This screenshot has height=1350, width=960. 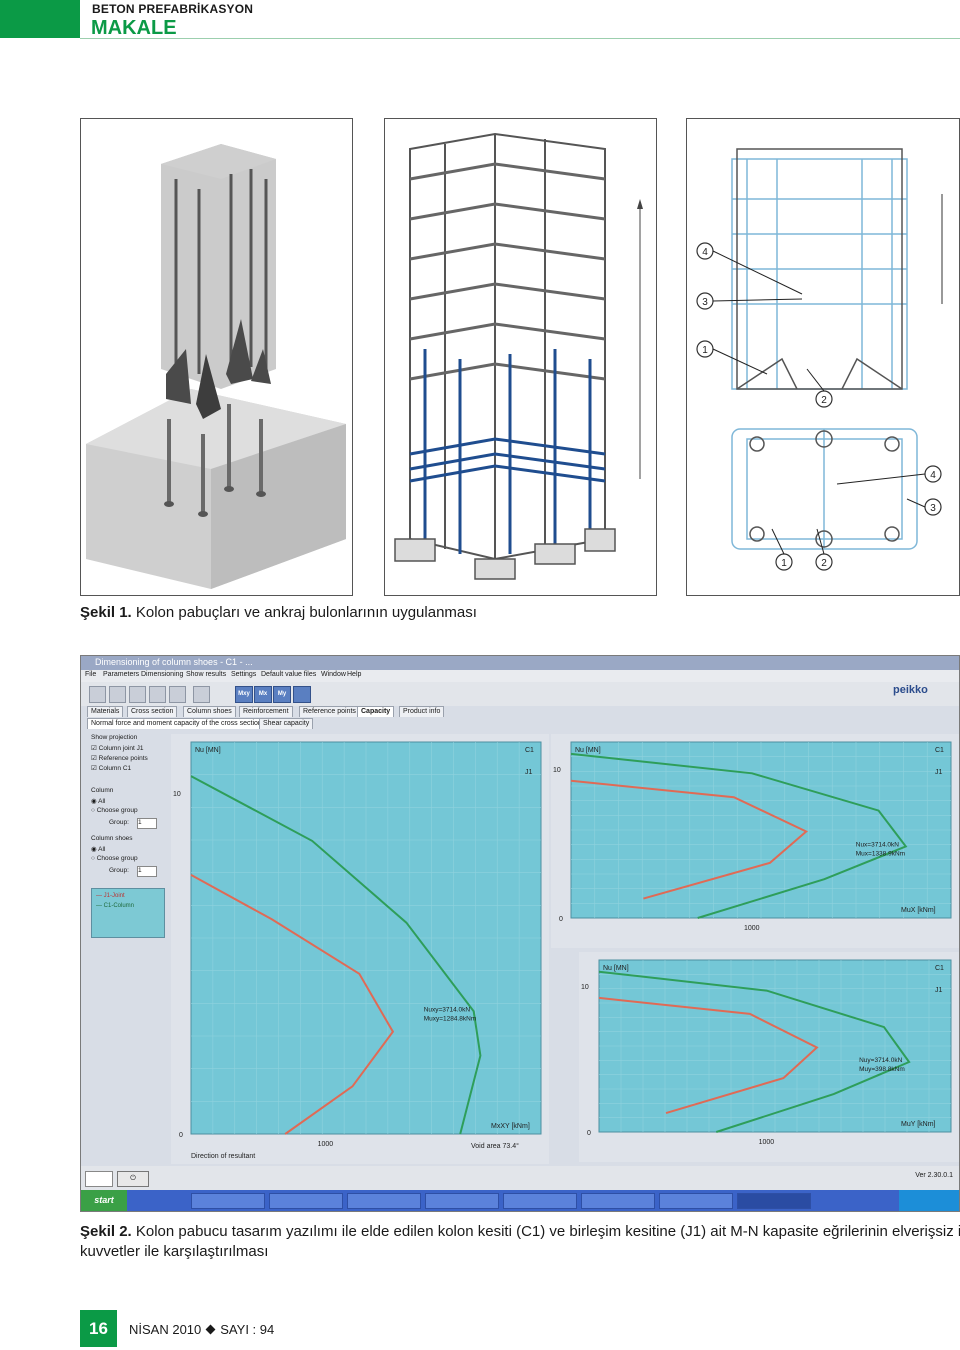 What do you see at coordinates (244, 694) in the screenshot?
I see `mxy-button: Mxy` at bounding box center [244, 694].